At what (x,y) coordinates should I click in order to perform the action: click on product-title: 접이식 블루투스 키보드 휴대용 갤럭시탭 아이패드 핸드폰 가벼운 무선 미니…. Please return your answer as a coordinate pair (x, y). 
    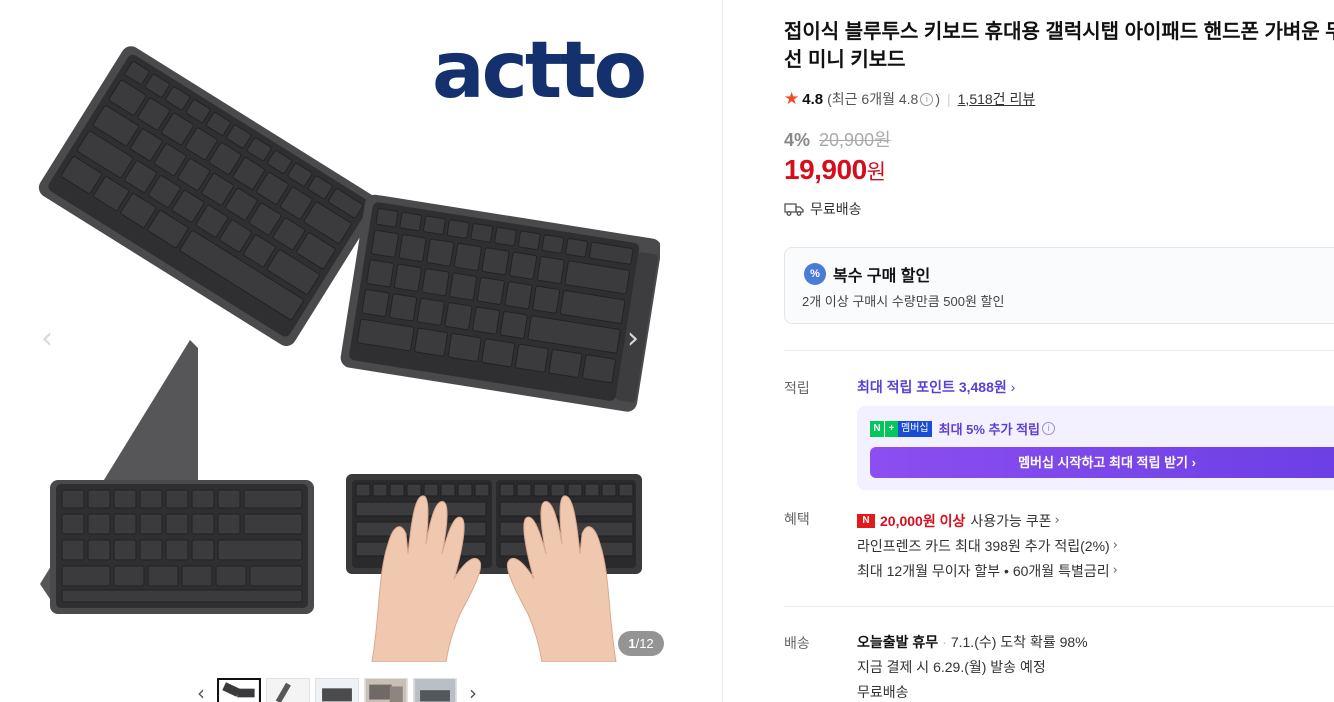
    Looking at the image, I should click on (1059, 46).